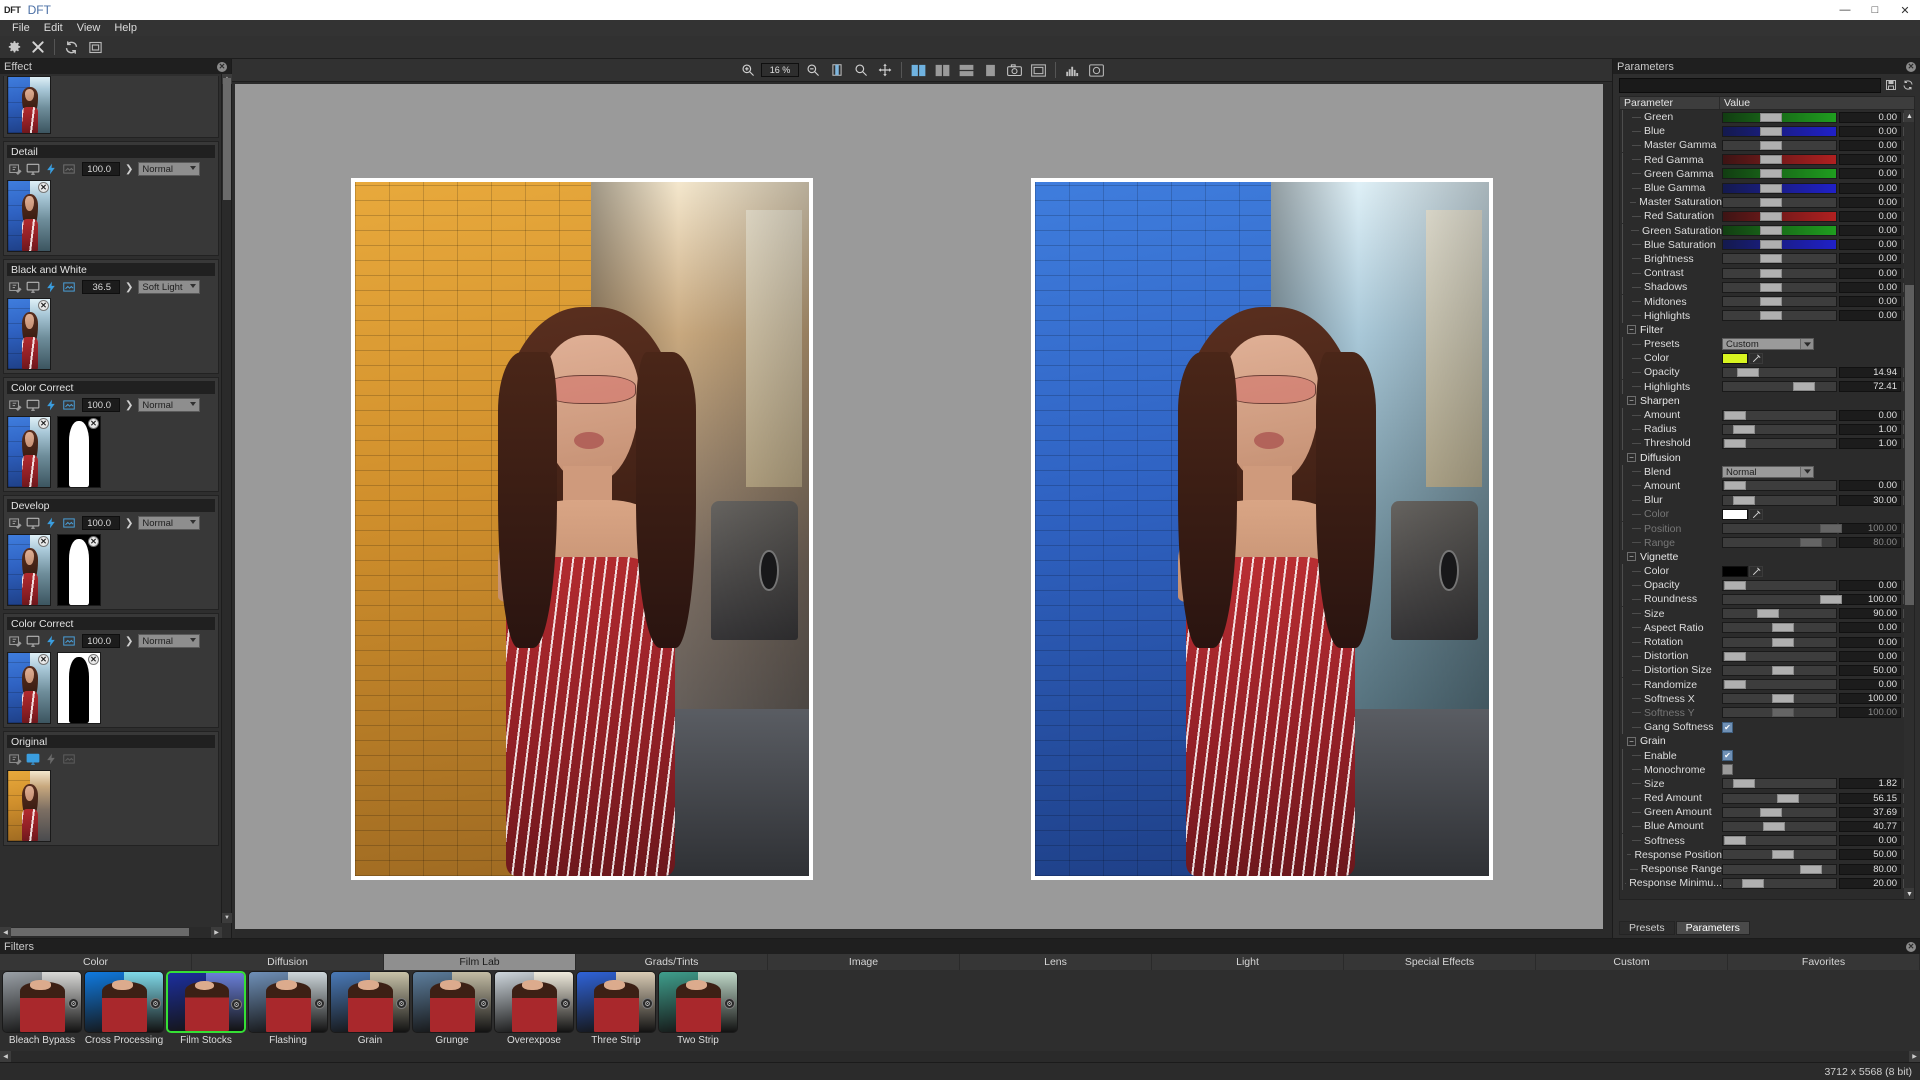 Image resolution: width=1920 pixels, height=1080 pixels. I want to click on viewer-hscrollbar, so click(919, 933).